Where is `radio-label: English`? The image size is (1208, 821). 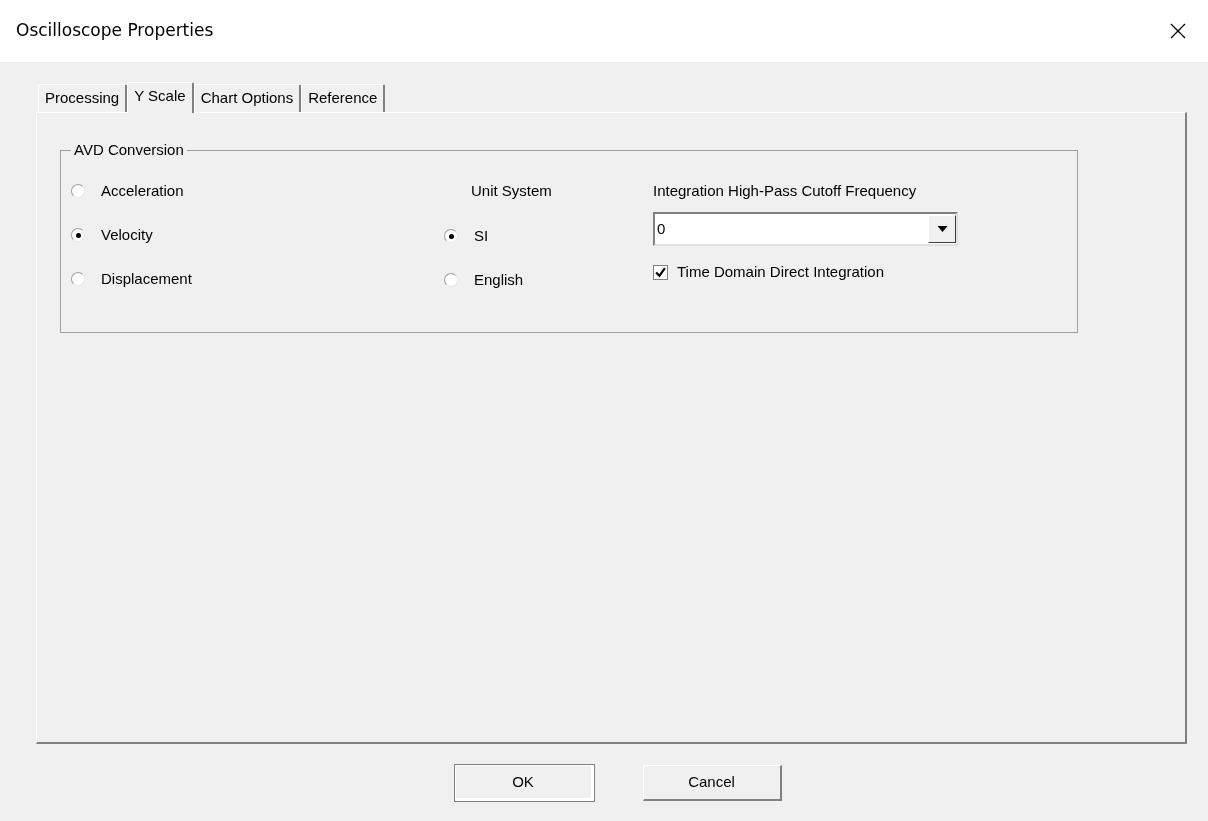
radio-label: English is located at coordinates (499, 279).